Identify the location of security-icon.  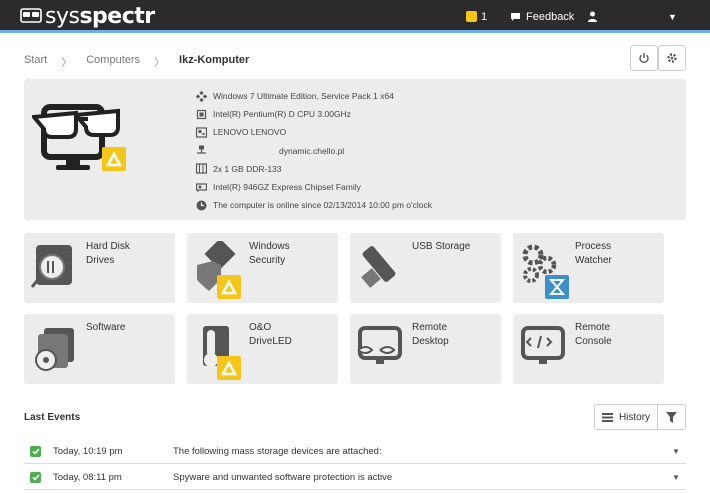
(219, 270).